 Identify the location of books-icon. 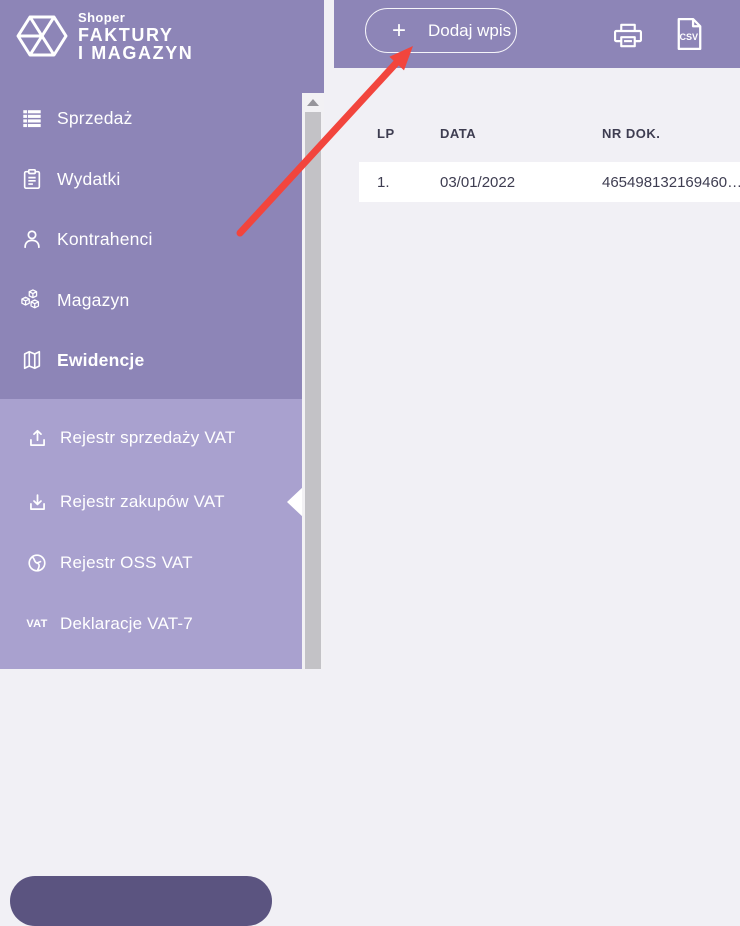
(32, 360).